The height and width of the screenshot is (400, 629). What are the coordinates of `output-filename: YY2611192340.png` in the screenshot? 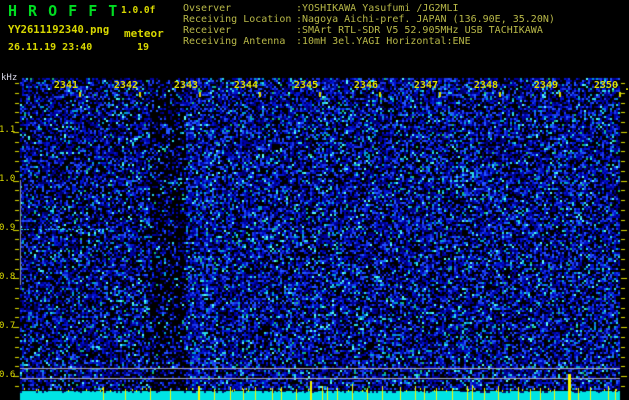 It's located at (59, 30).